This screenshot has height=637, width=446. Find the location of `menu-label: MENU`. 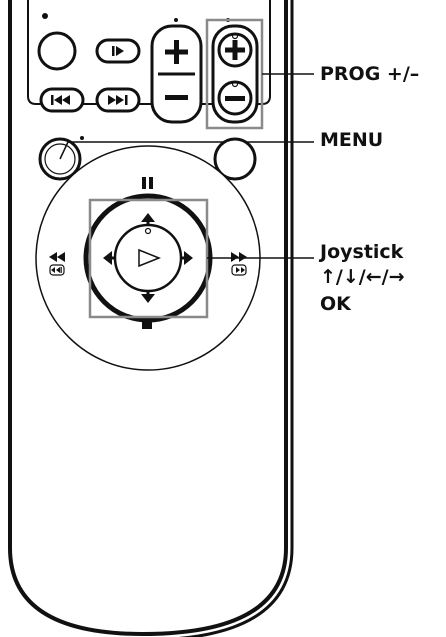

menu-label: MENU is located at coordinates (352, 140).